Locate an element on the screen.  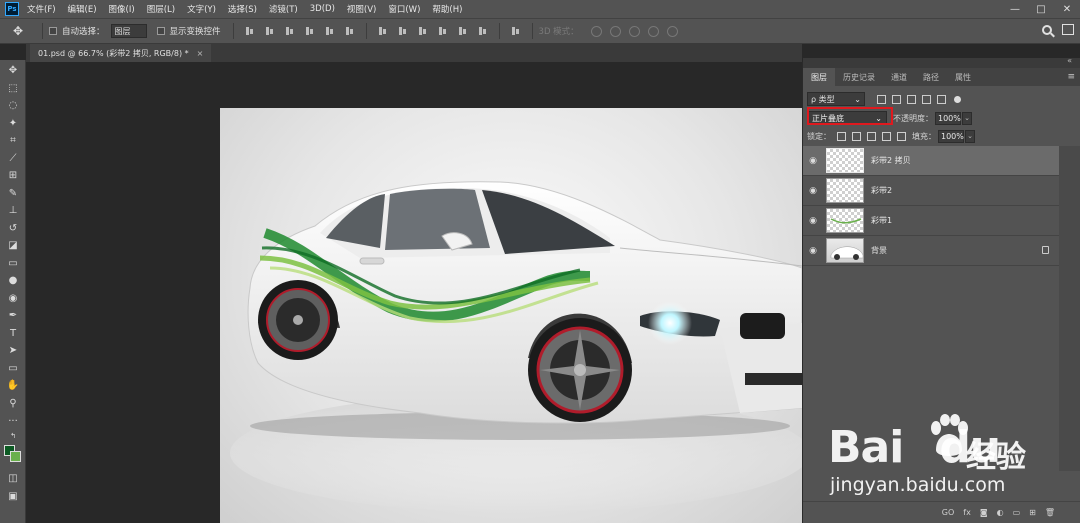
lasso-tool-icon: ◌ is located at coordinates (13, 105).